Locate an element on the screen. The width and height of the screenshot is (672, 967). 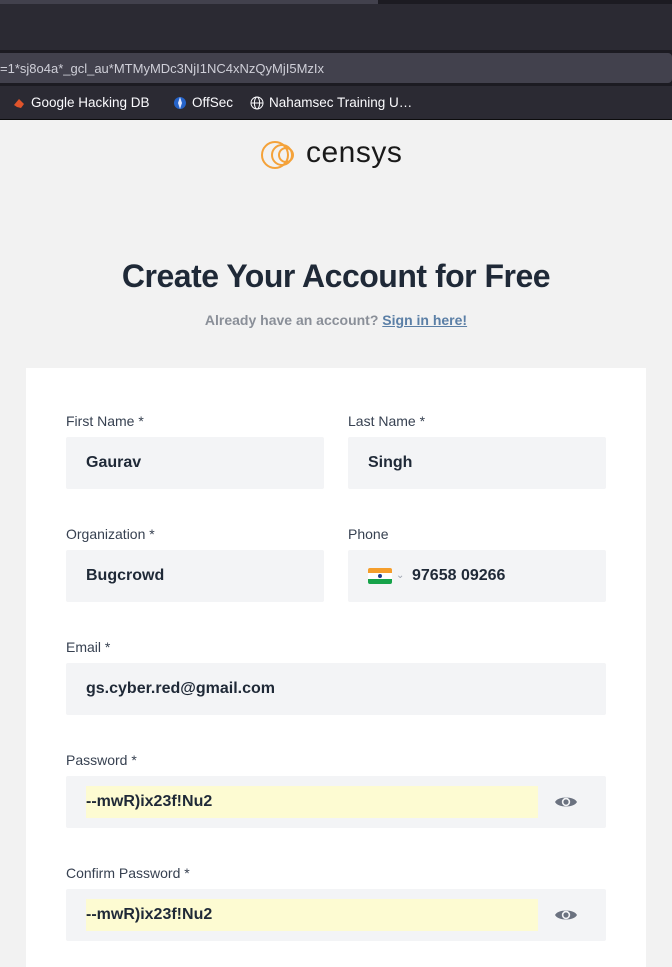
signin-prompt: Already have an account? is located at coordinates (291, 320).